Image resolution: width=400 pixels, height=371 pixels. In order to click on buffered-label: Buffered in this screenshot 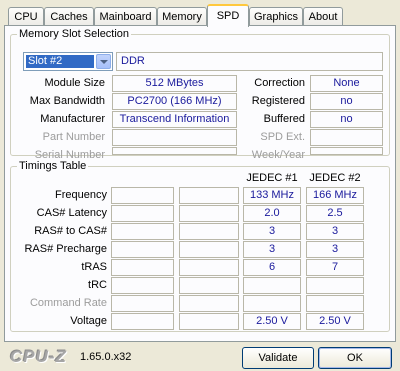, I will do `click(284, 119)`.